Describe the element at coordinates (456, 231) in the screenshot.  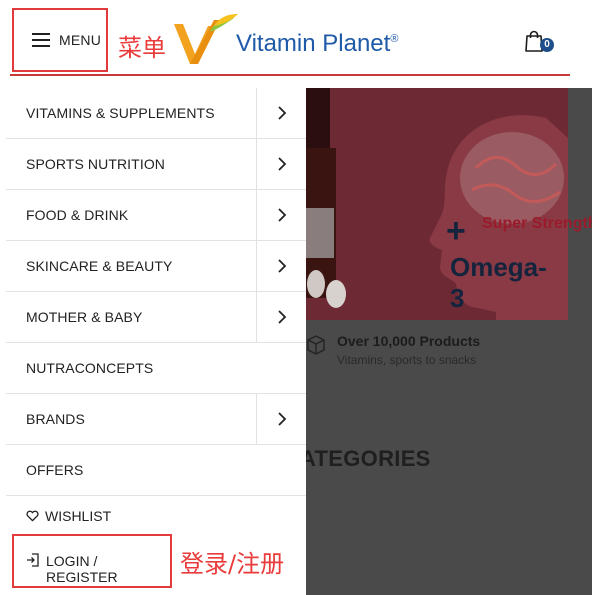
I see `plus-icon: +` at that location.